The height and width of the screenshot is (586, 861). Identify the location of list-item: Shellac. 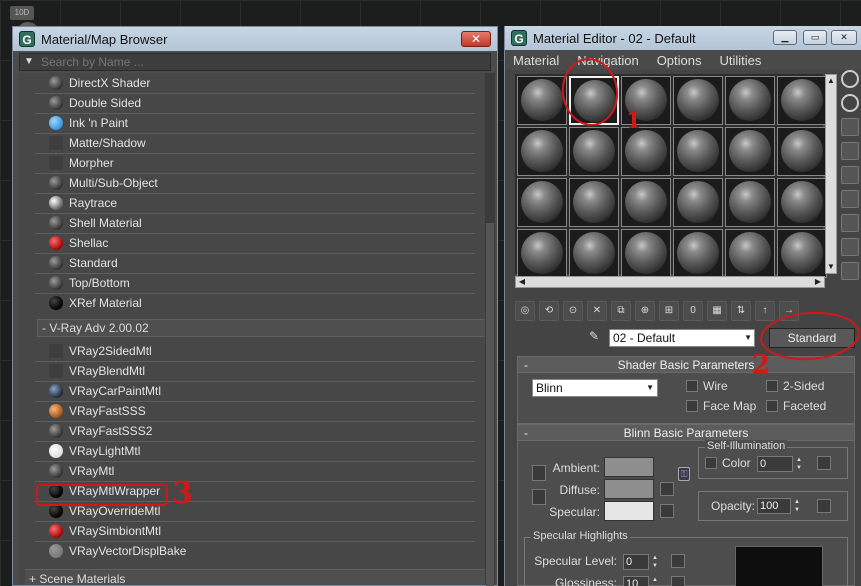
(78, 243).